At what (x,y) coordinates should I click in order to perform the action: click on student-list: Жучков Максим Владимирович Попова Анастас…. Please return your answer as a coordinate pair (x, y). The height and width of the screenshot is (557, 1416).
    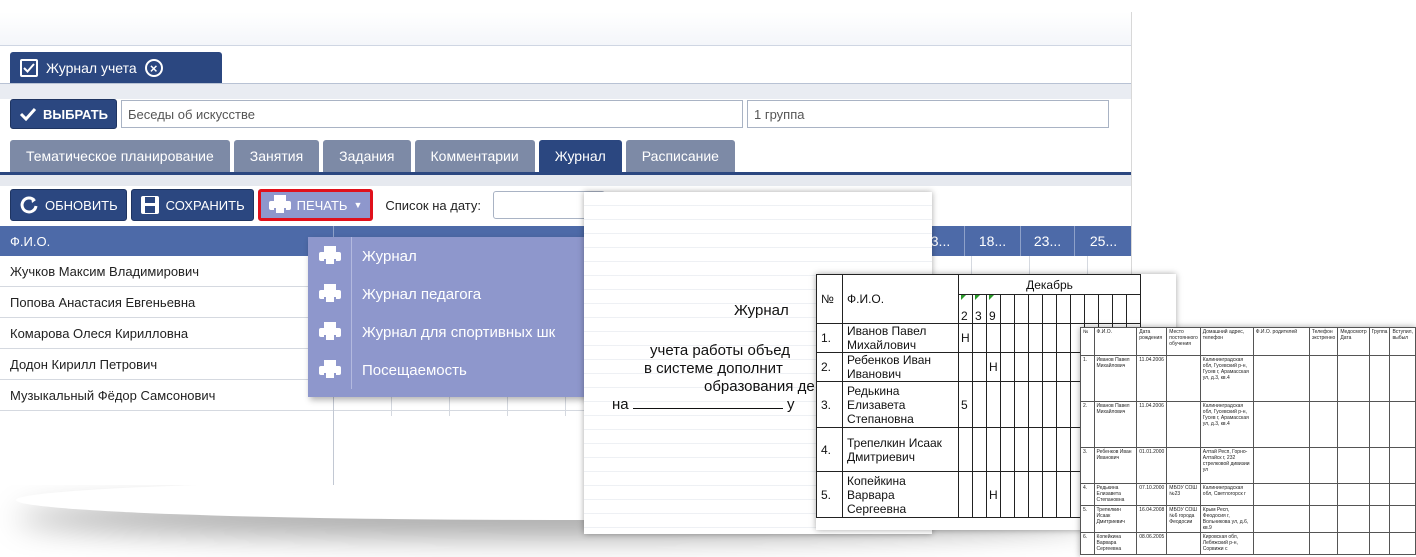
    Looking at the image, I should click on (167, 333).